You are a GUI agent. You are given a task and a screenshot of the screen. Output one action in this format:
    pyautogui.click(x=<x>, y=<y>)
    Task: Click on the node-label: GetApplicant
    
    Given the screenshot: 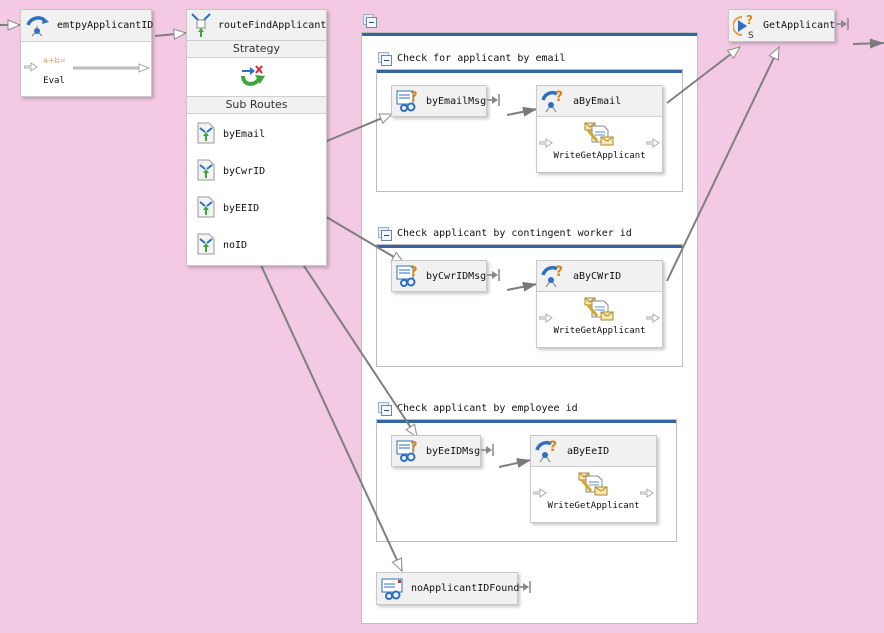 What is the action you would take?
    pyautogui.click(x=799, y=25)
    